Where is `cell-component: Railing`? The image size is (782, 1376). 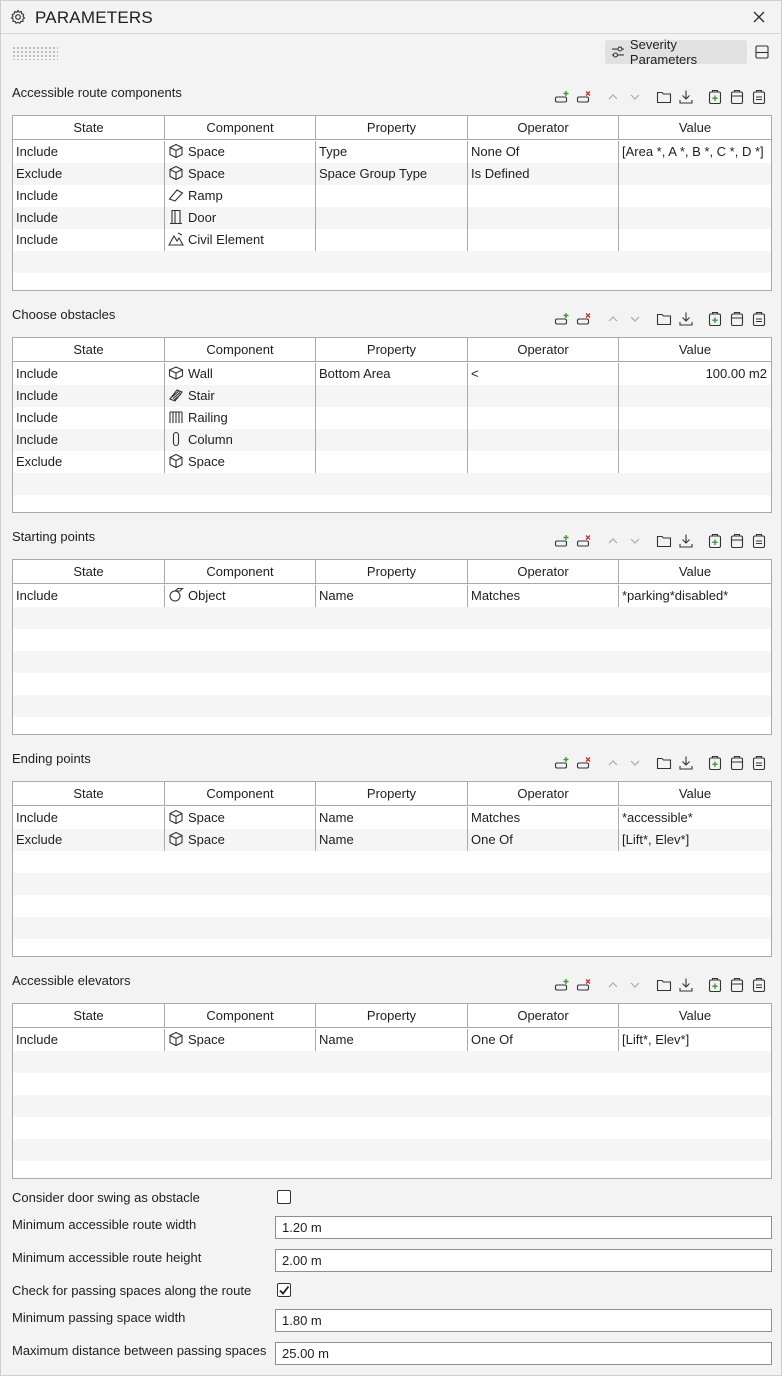 cell-component: Railing is located at coordinates (240, 418).